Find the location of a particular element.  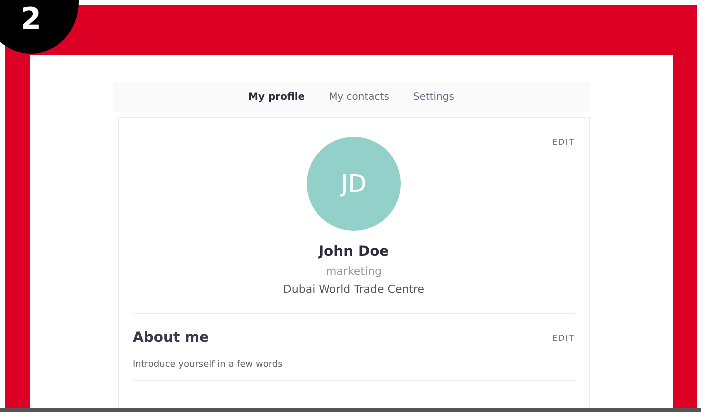

tab: My contacts is located at coordinates (359, 97).